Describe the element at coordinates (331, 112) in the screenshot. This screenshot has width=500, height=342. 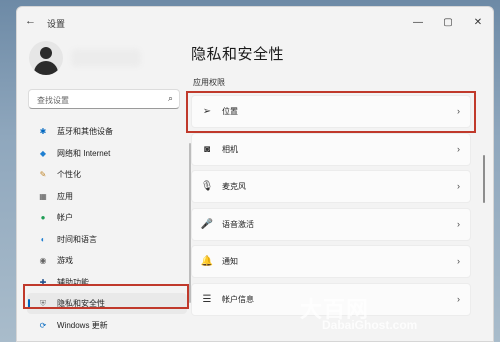
I see `location-highlight-box` at that location.